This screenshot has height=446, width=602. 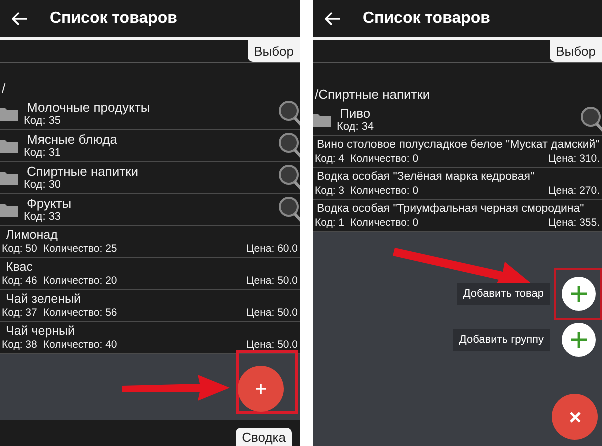 I want to click on product-price: Цена: 355., so click(x=574, y=223).